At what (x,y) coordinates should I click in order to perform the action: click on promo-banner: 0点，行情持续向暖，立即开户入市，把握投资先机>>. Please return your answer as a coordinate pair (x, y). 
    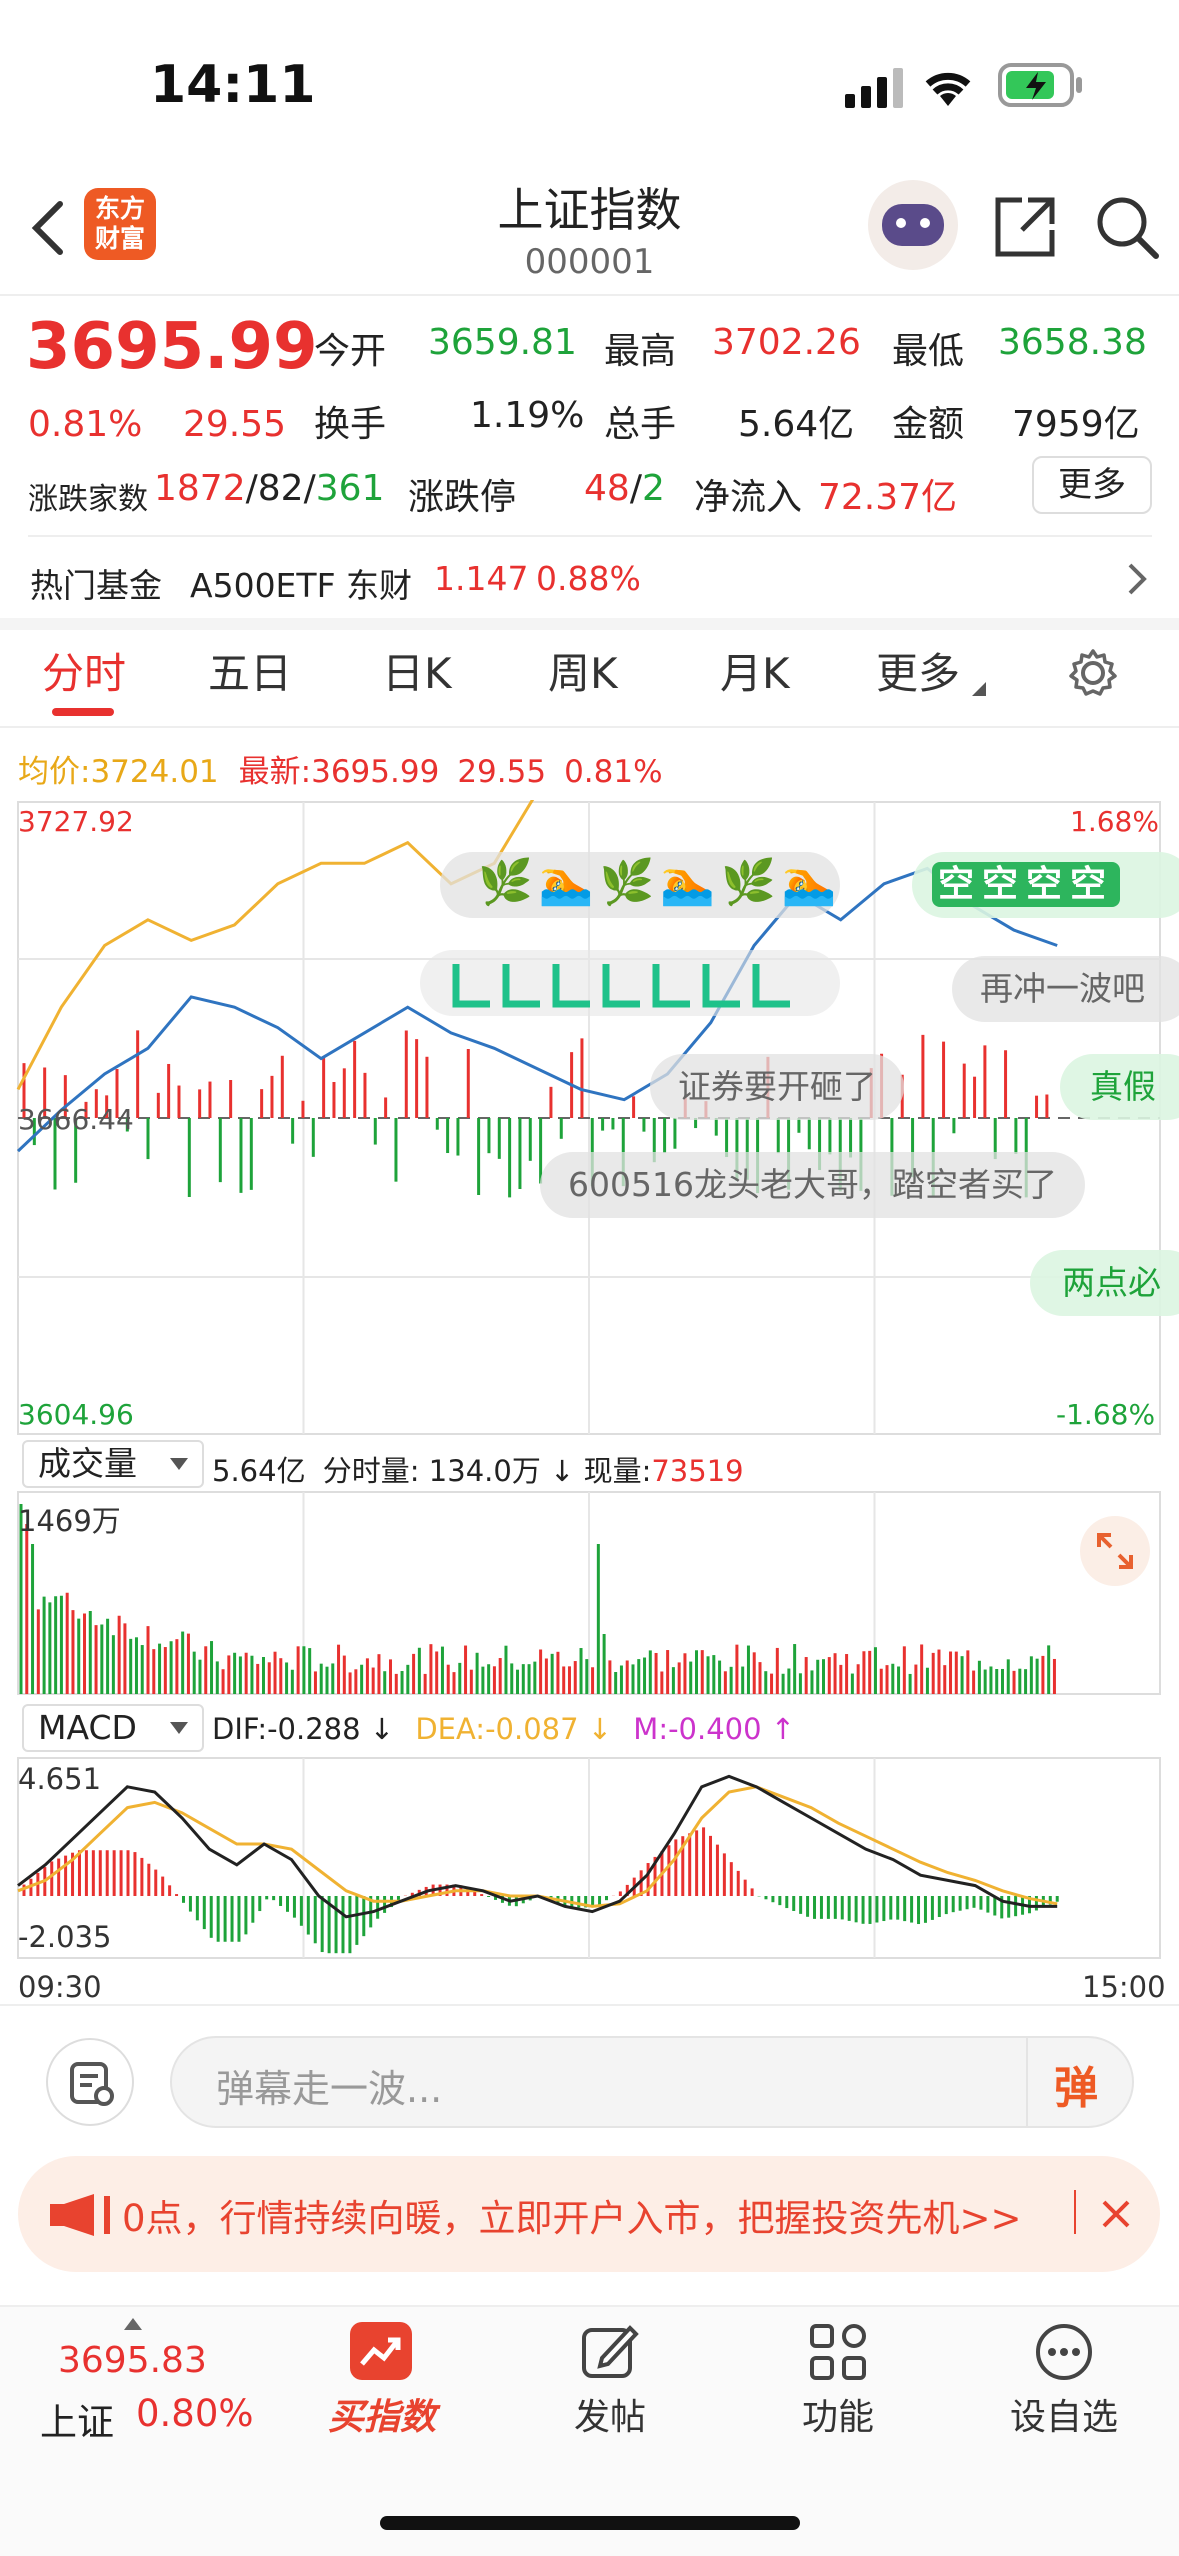
    Looking at the image, I should click on (589, 2214).